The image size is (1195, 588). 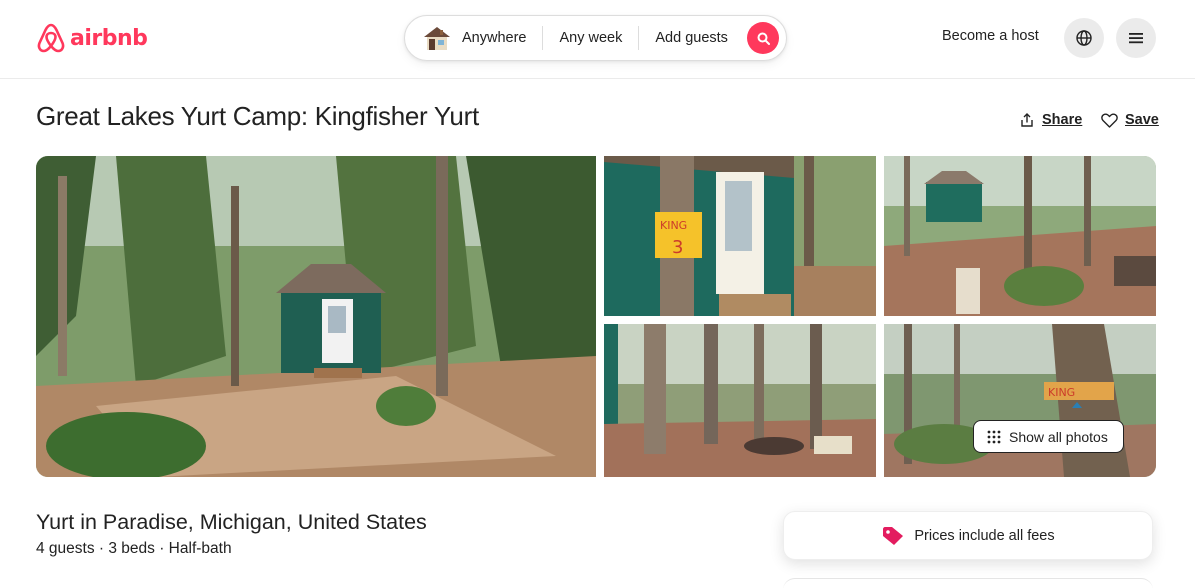 What do you see at coordinates (1062, 120) in the screenshot?
I see `share-label: Share` at bounding box center [1062, 120].